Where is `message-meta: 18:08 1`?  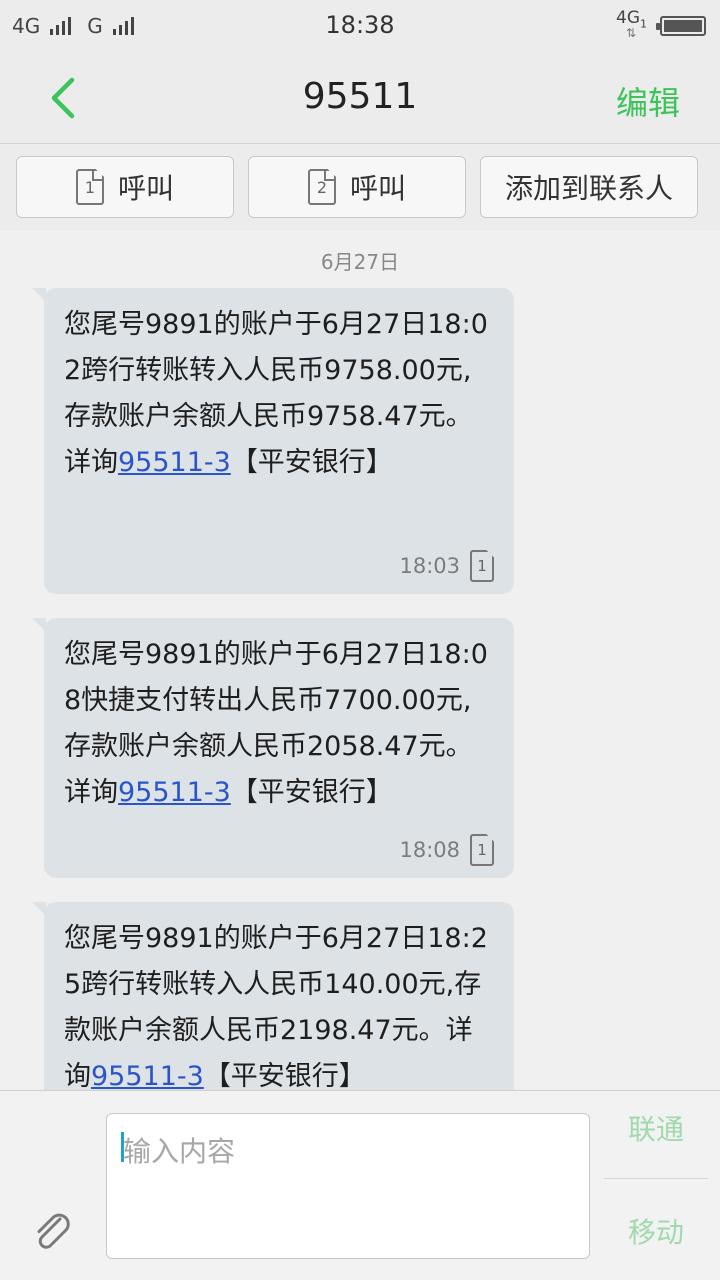
message-meta: 18:08 1 is located at coordinates (446, 850).